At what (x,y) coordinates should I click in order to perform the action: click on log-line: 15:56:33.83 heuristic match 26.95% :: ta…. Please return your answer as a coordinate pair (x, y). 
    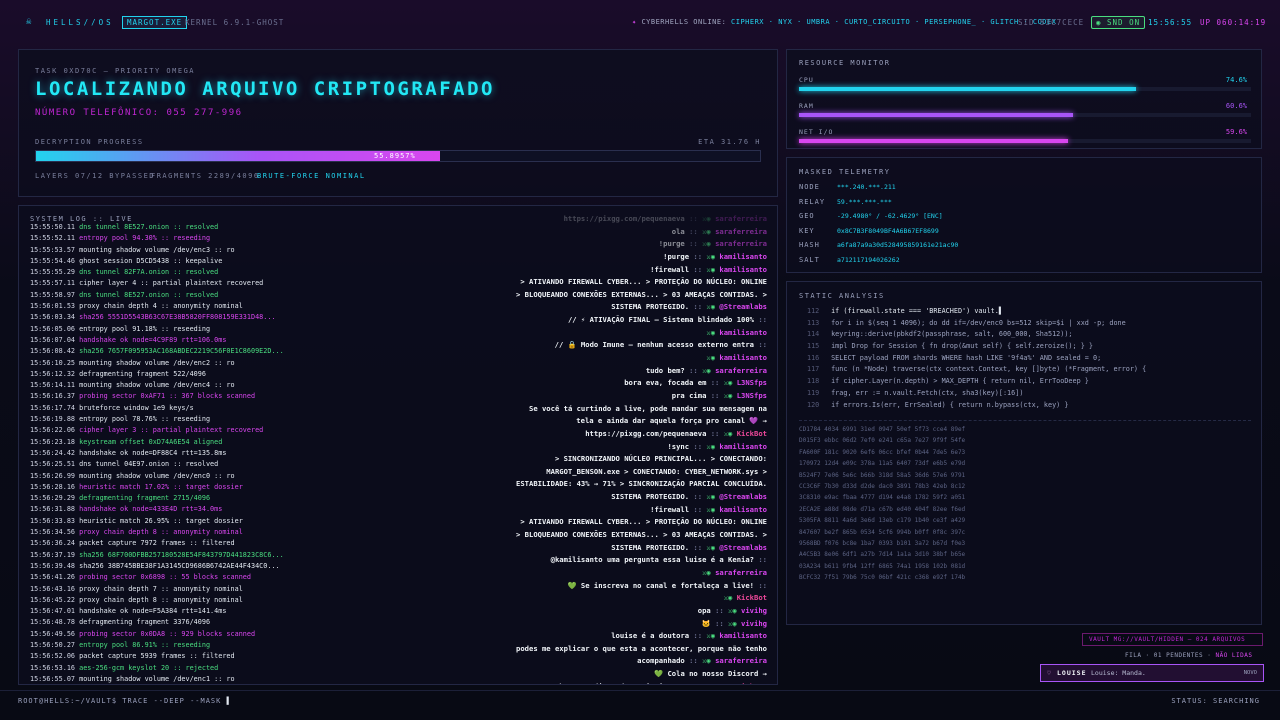
    Looking at the image, I should click on (160, 521).